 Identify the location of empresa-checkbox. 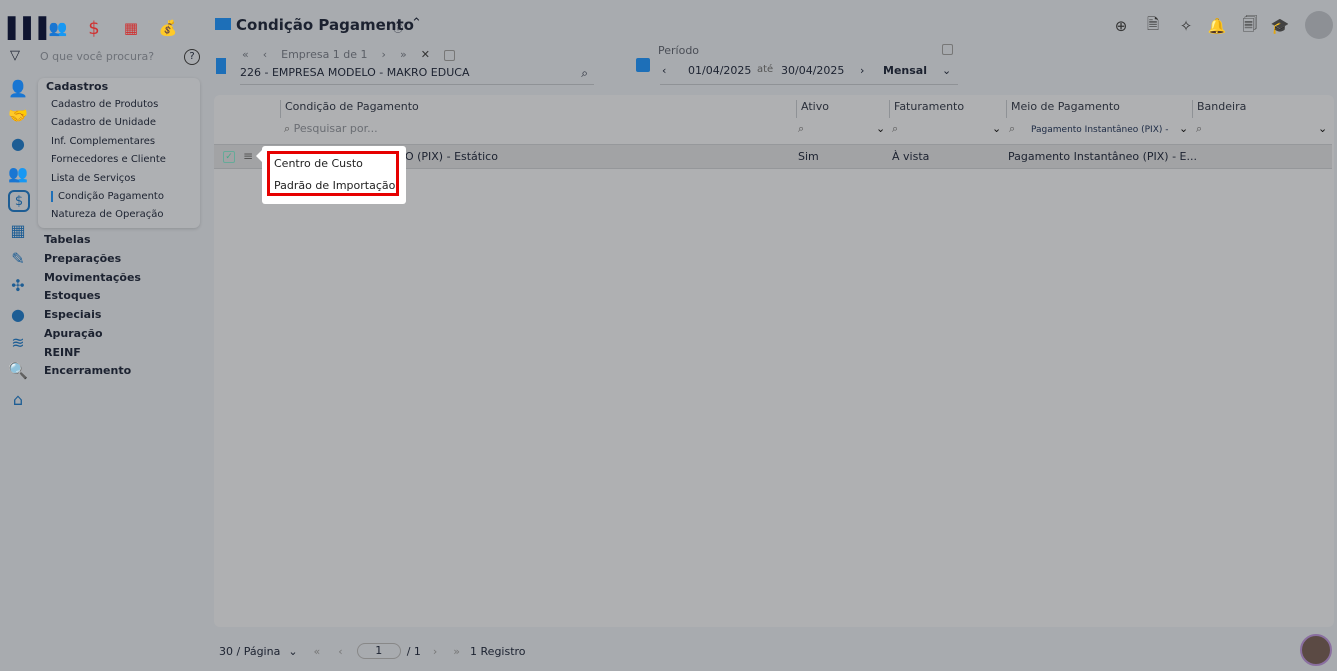
(449, 55).